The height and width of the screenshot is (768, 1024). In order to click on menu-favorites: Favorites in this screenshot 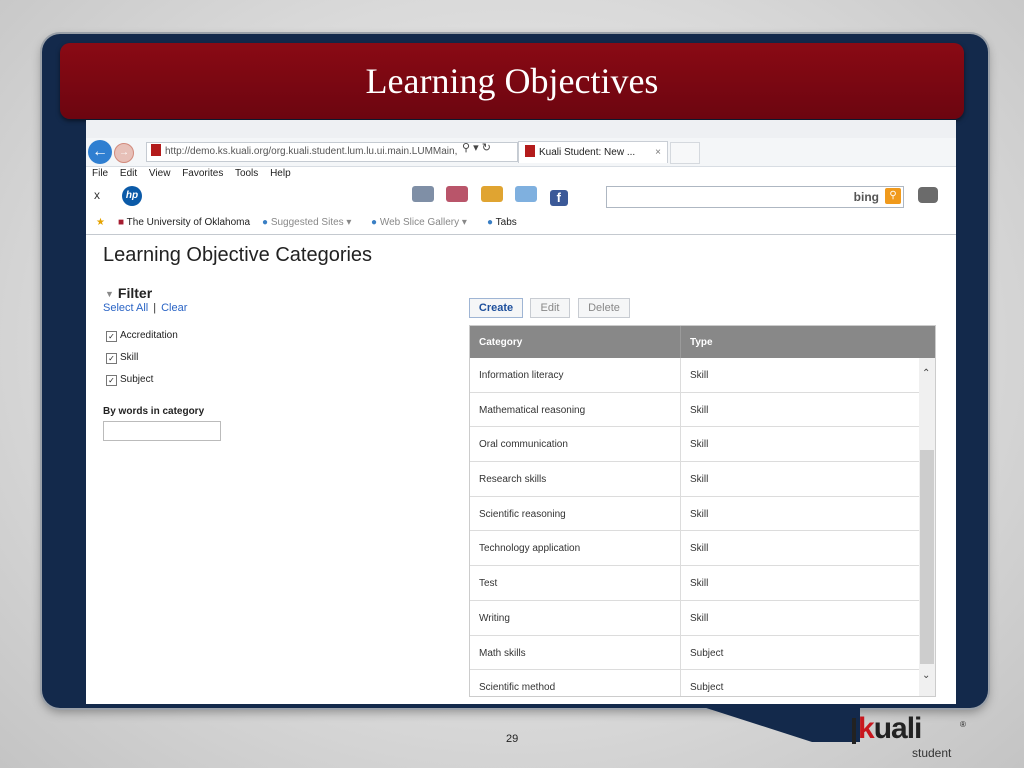, I will do `click(202, 173)`.